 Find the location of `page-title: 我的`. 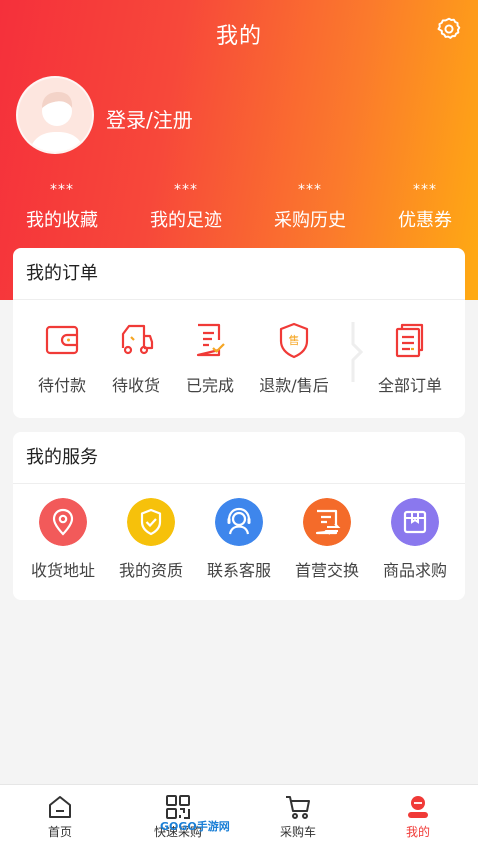

page-title: 我的 is located at coordinates (238, 36).